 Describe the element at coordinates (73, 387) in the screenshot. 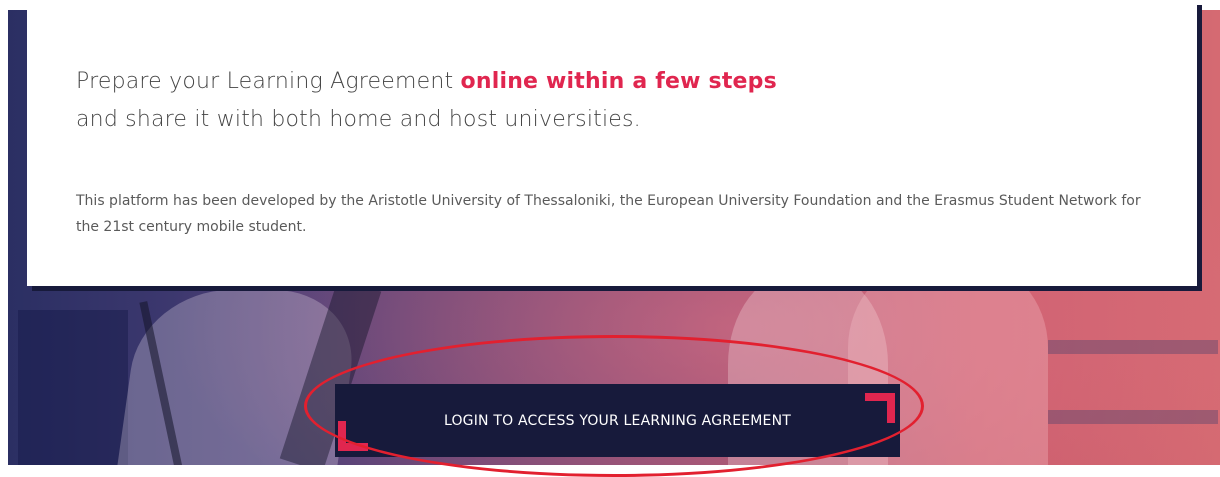

I see `background-figure` at that location.